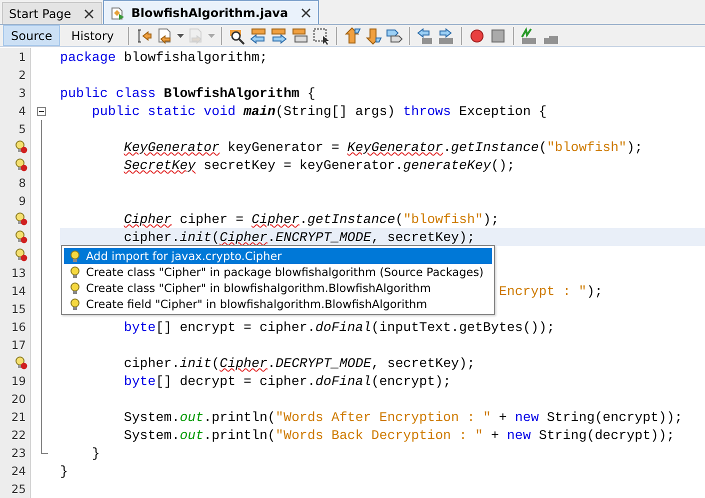 Image resolution: width=705 pixels, height=498 pixels. I want to click on line-number: 9, so click(22, 201).